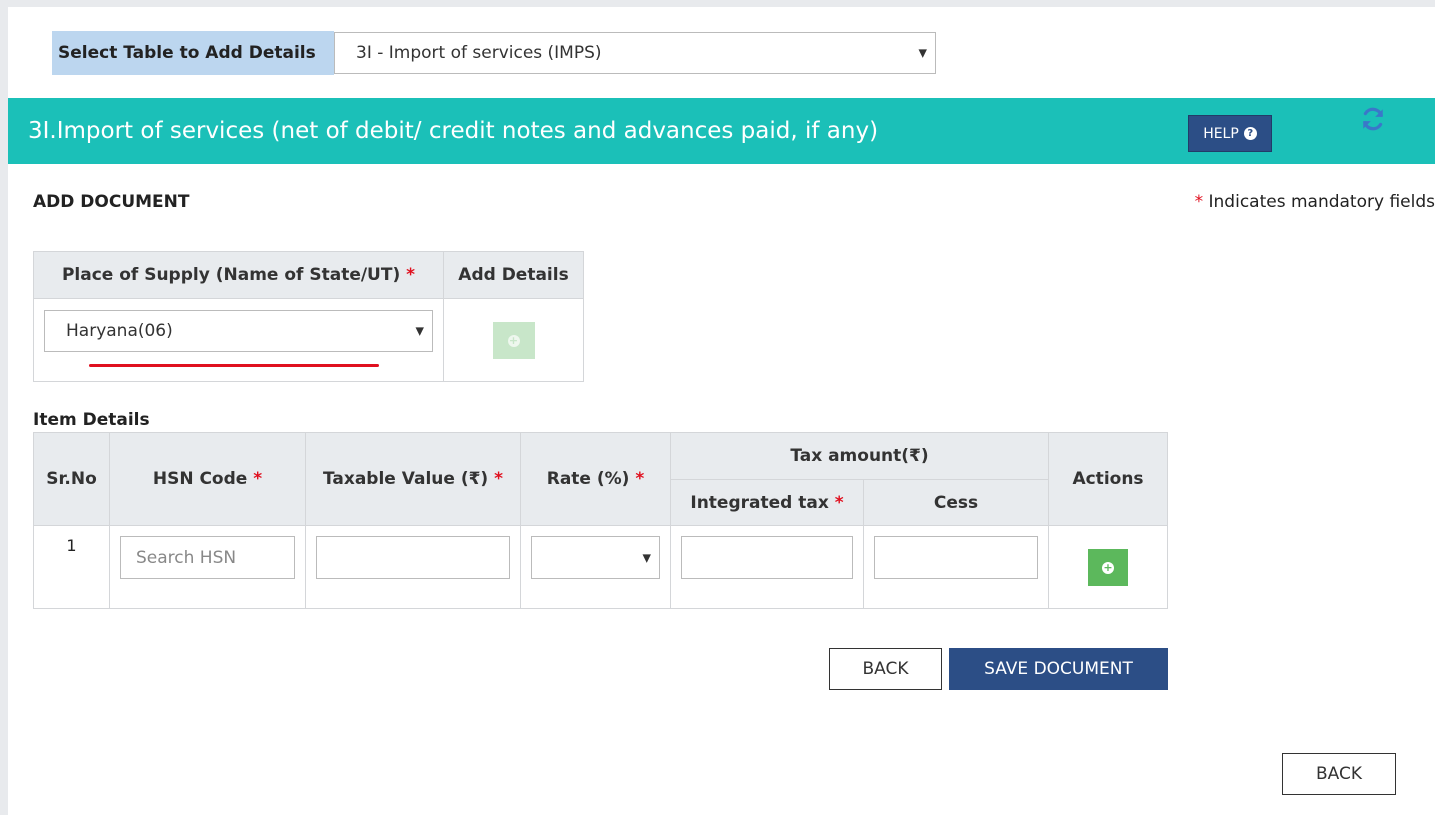 This screenshot has height=815, width=1435. Describe the element at coordinates (200, 479) in the screenshot. I see `header-hsn-label: HSN Code` at that location.